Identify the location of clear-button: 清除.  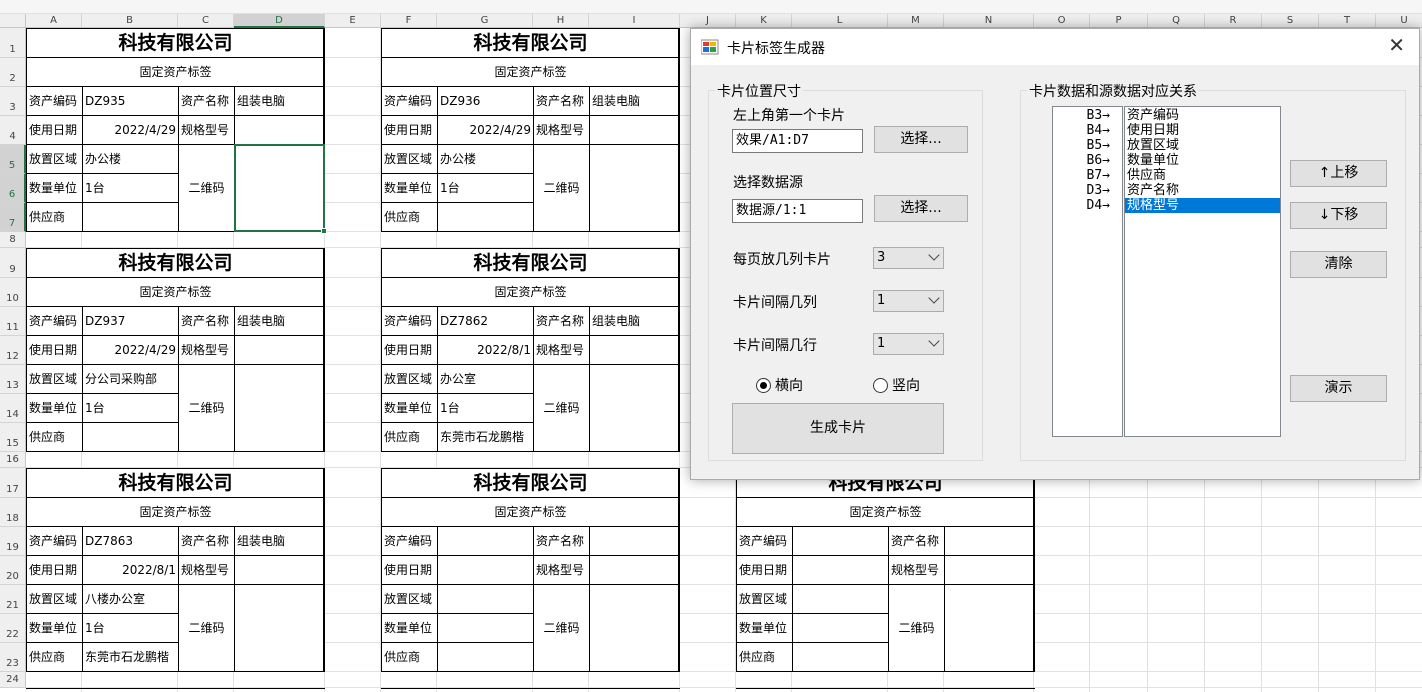
(1338, 264).